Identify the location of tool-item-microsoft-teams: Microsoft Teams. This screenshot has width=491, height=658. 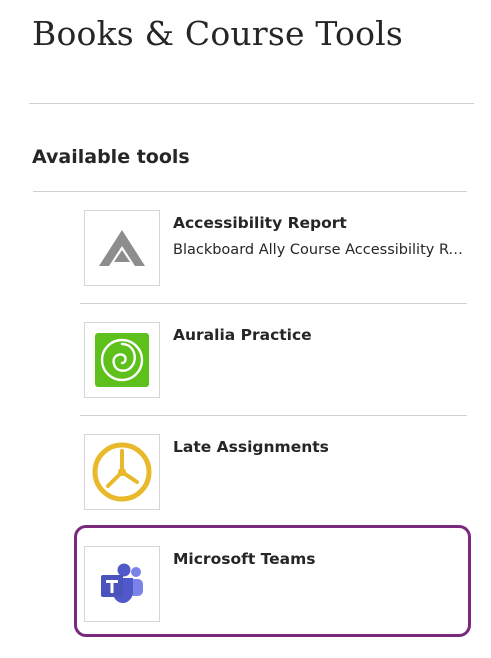
(273, 584).